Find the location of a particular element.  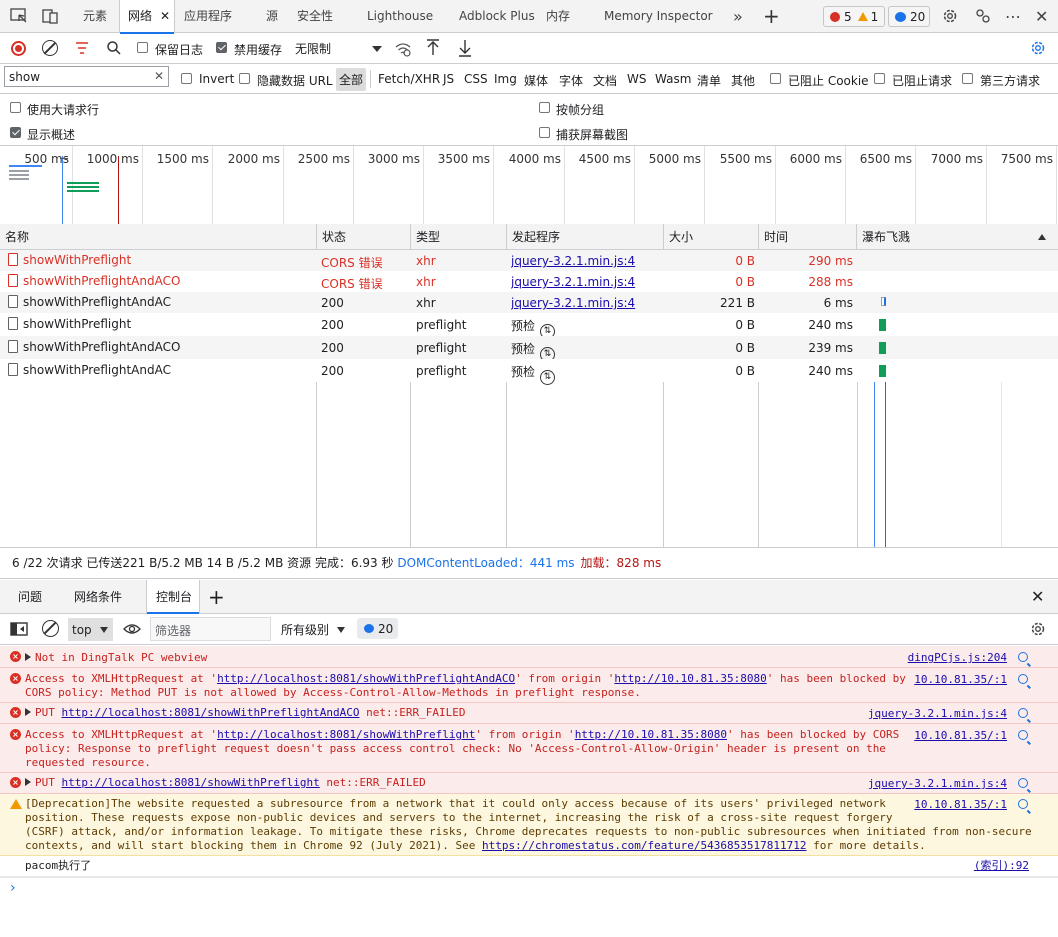

capture-screenshots-checkbox is located at coordinates (544, 132).